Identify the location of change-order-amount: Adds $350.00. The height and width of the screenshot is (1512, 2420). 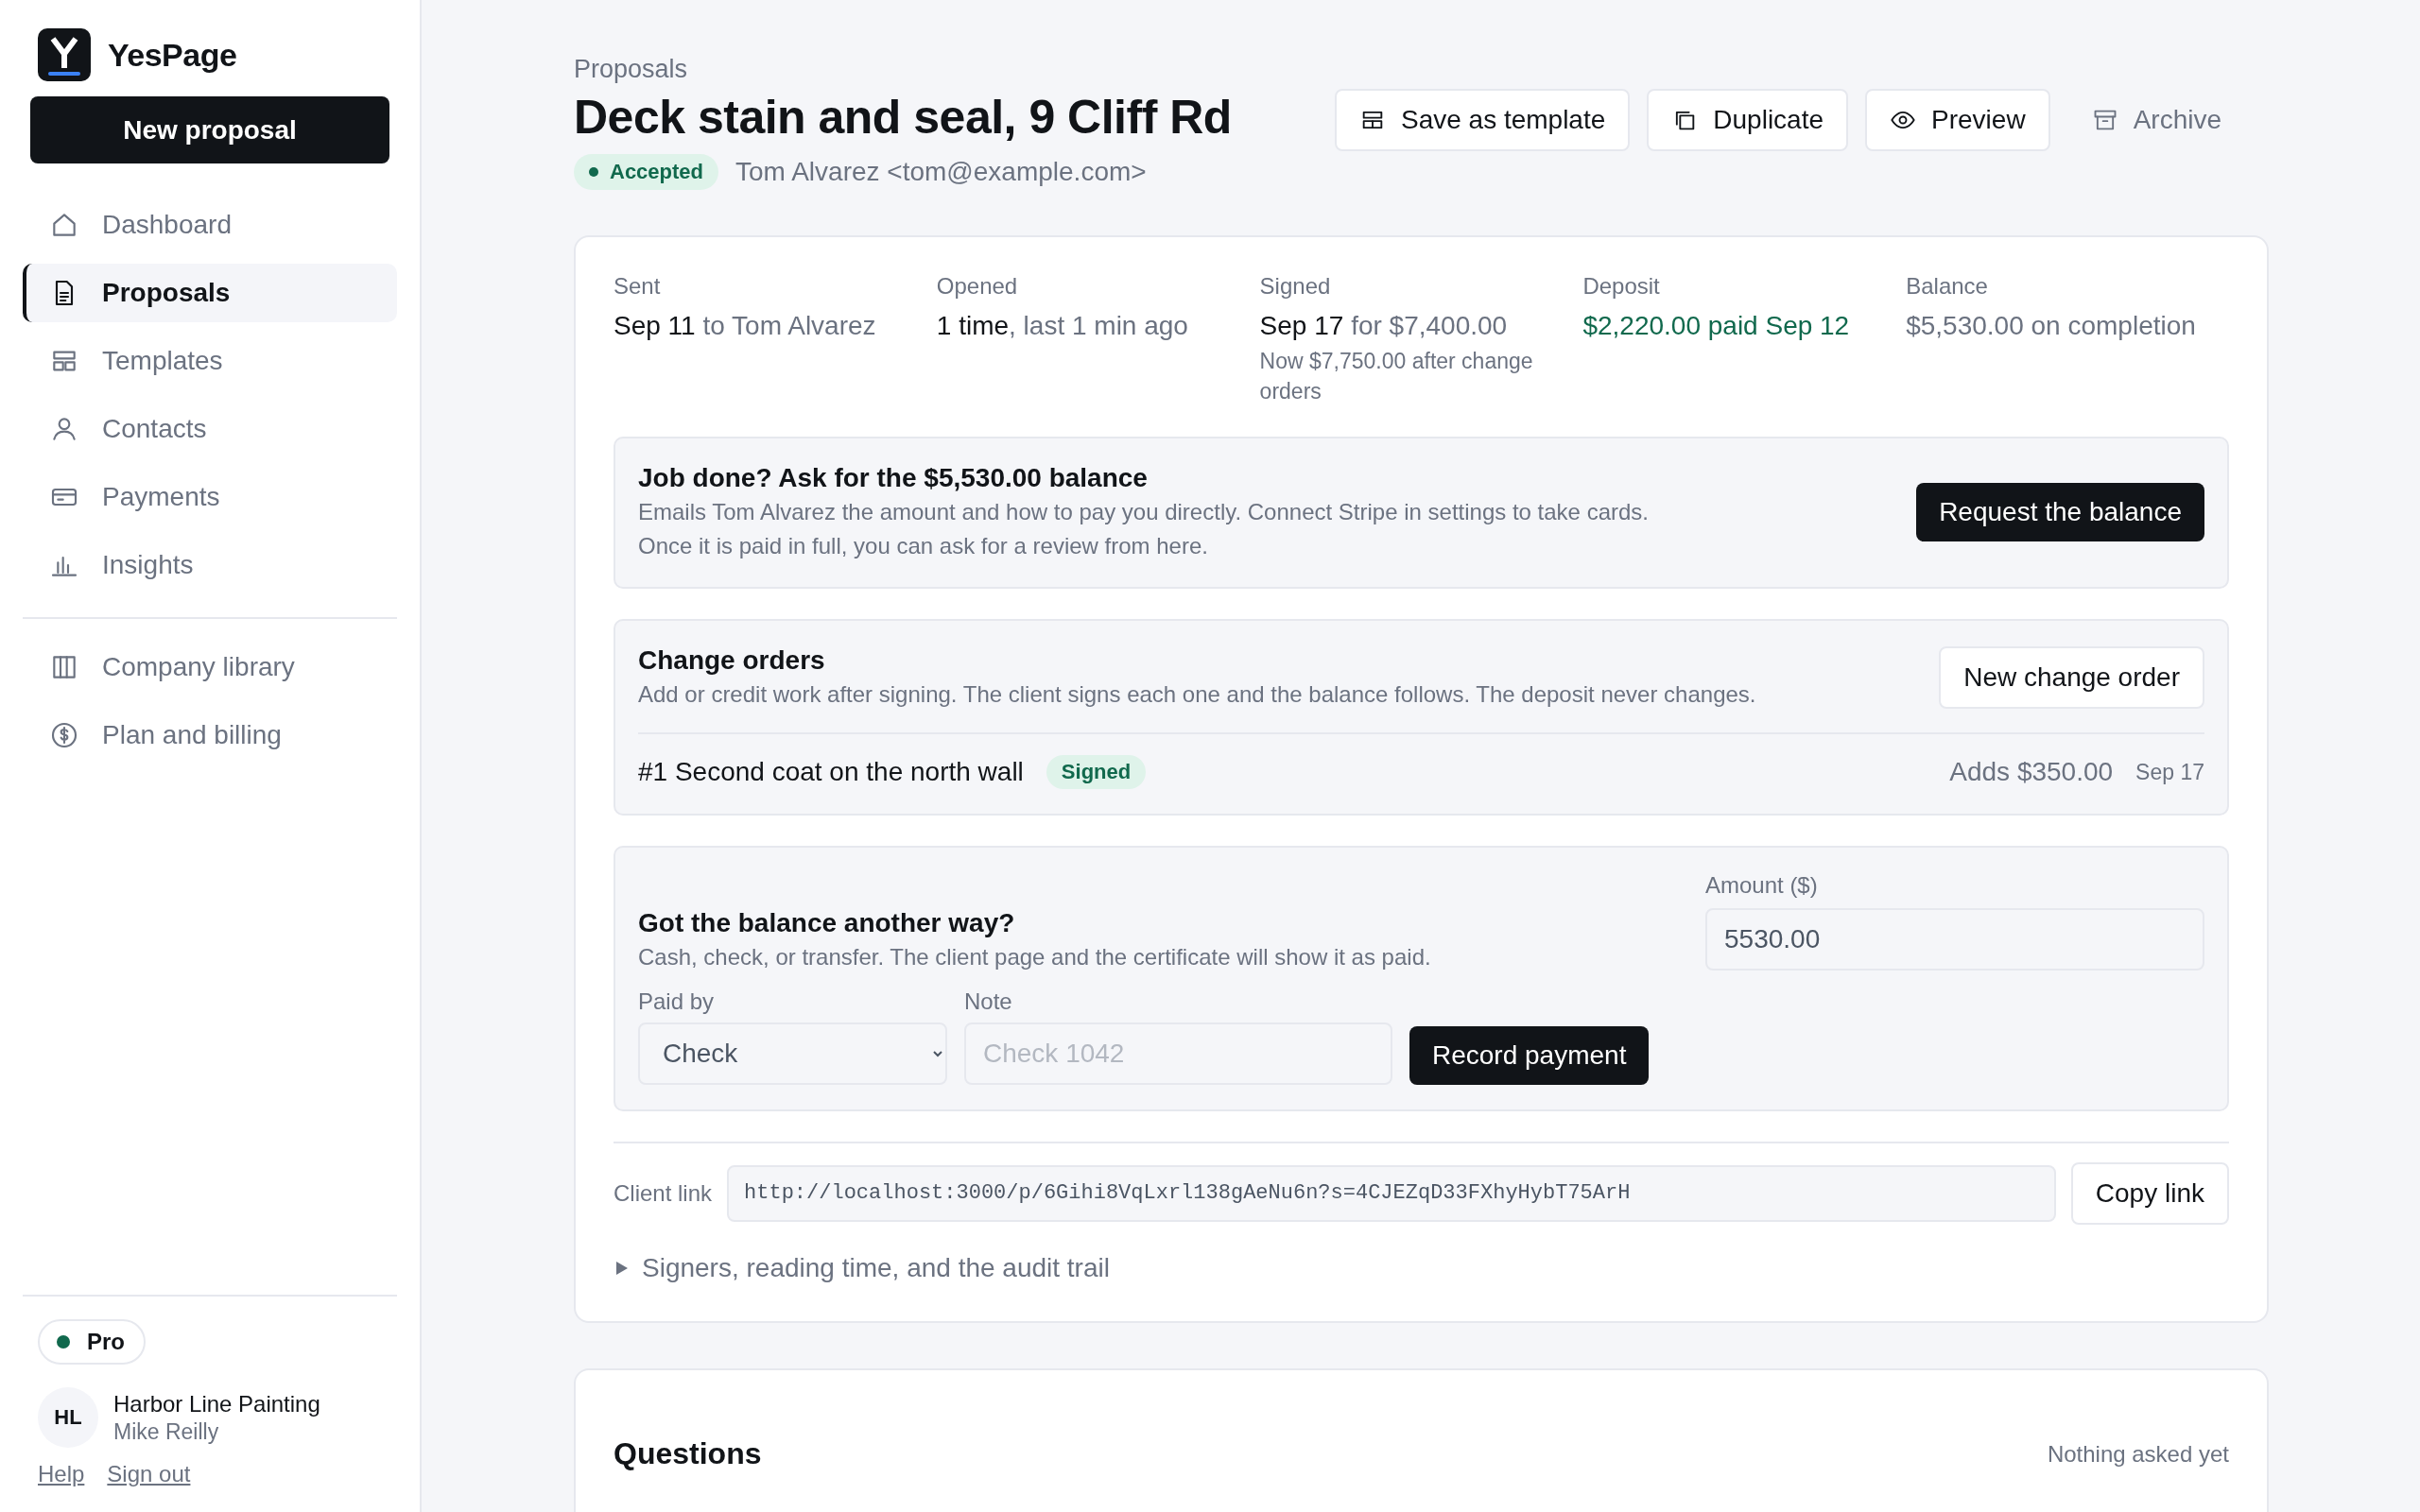
(2031, 772).